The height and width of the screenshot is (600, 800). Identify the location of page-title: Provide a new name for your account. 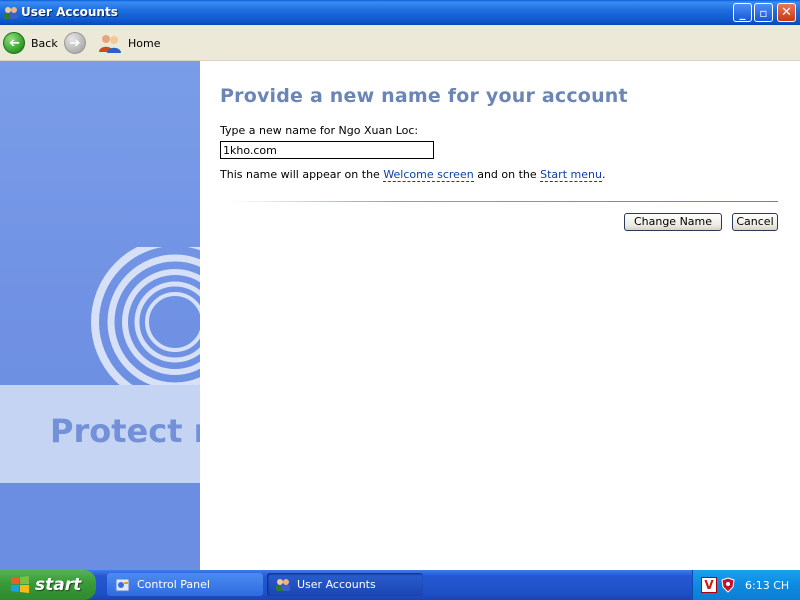
(424, 96).